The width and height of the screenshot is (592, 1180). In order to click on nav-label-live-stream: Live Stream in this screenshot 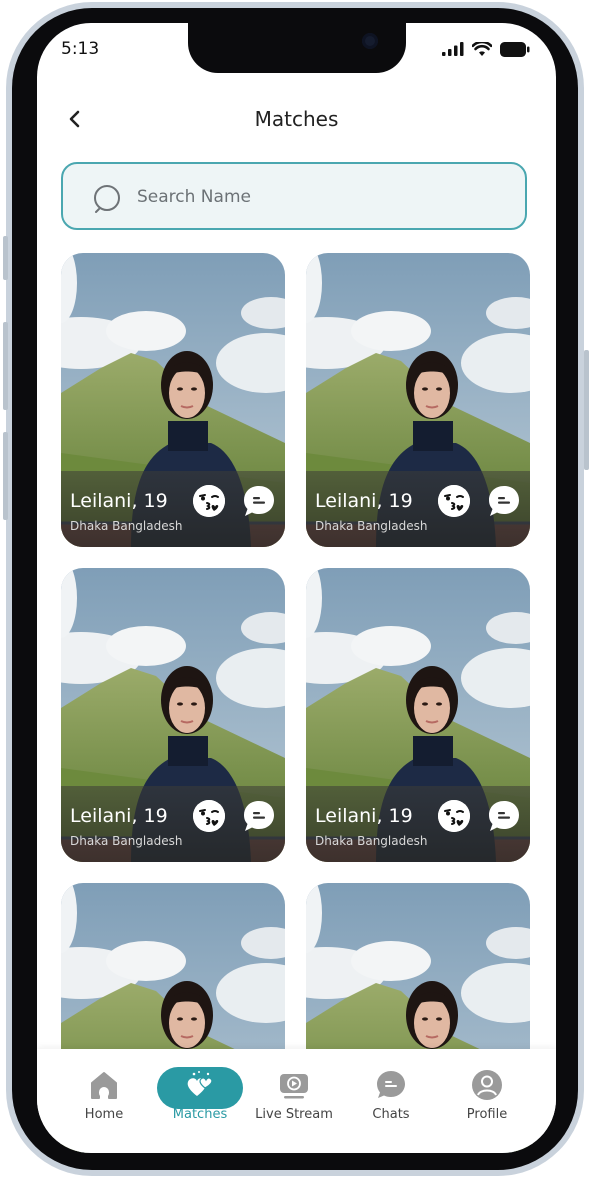, I will do `click(294, 1114)`.